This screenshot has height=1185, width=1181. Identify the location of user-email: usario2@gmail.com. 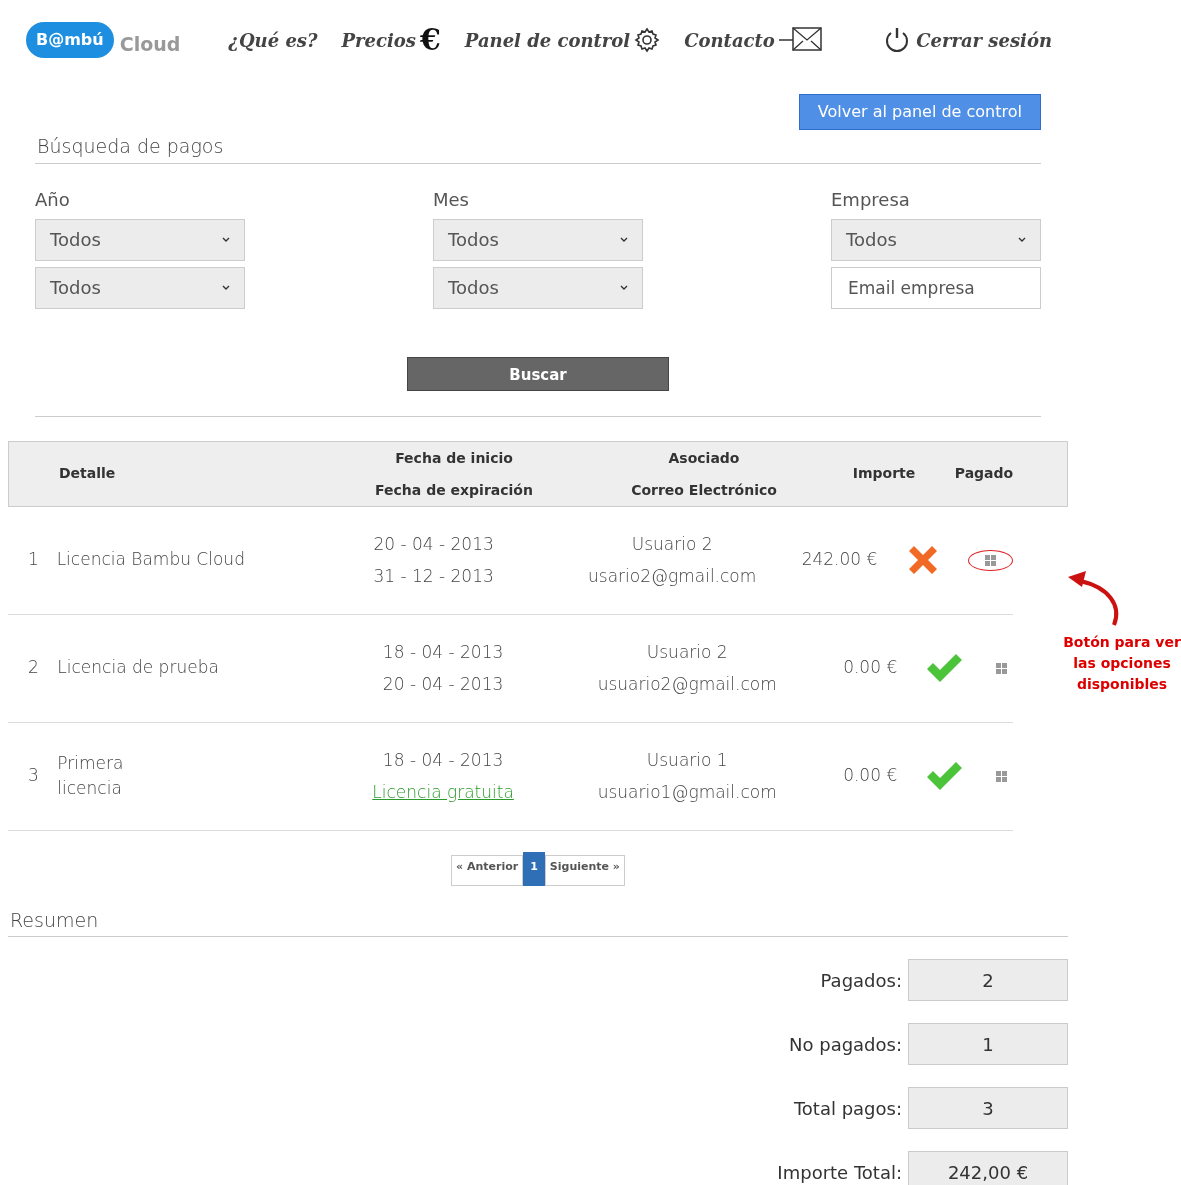
(672, 576).